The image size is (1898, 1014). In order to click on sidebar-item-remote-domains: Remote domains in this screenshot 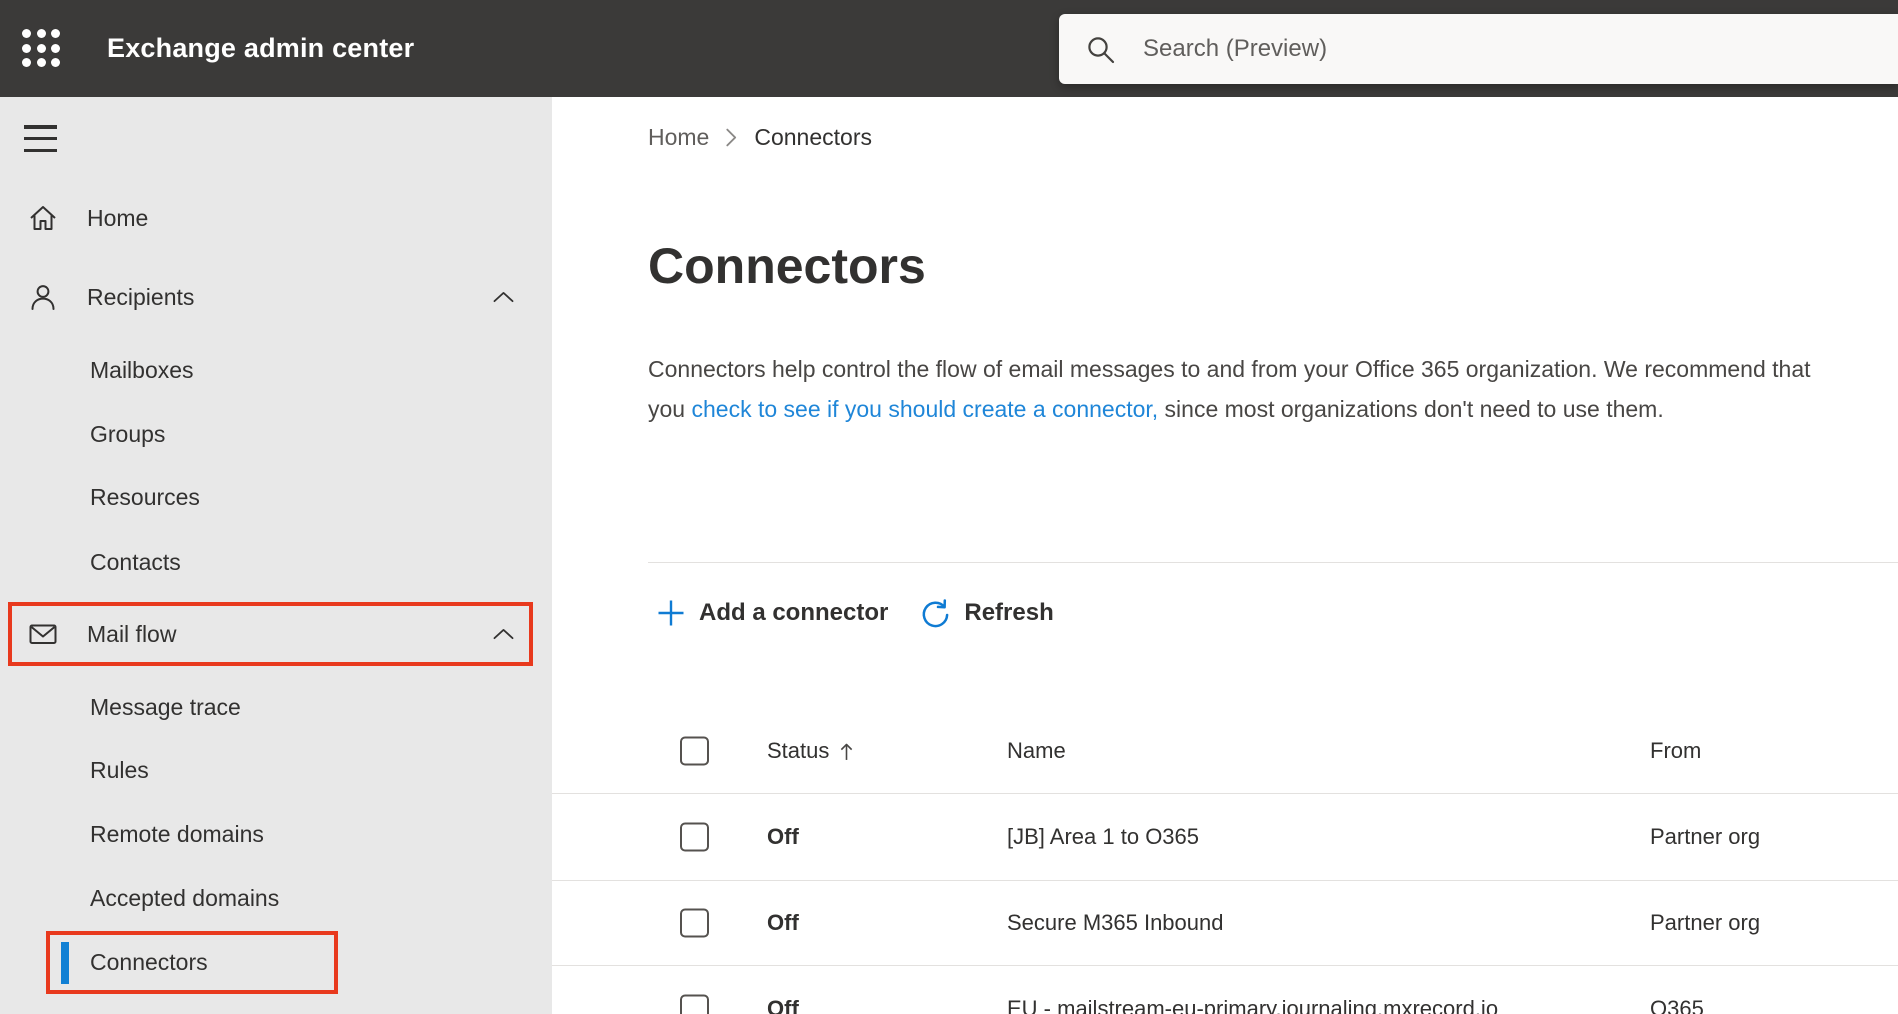, I will do `click(276, 834)`.